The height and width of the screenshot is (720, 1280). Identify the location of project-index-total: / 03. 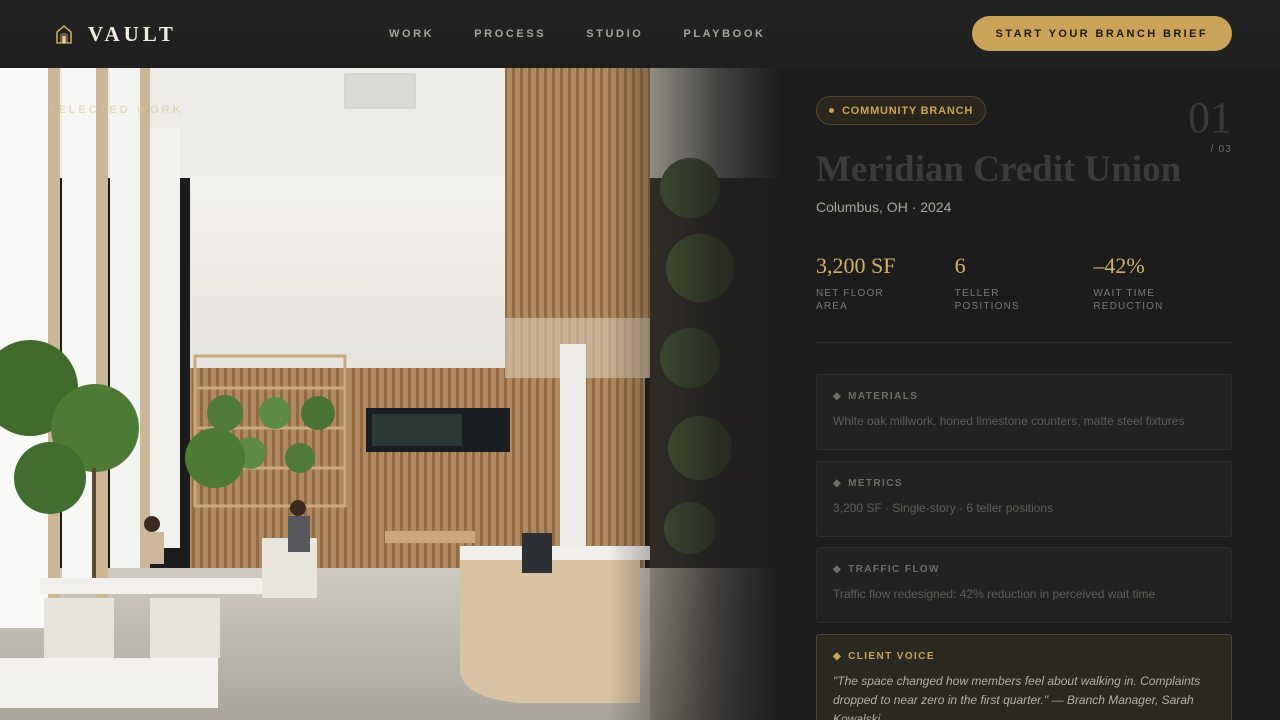
(1221, 149).